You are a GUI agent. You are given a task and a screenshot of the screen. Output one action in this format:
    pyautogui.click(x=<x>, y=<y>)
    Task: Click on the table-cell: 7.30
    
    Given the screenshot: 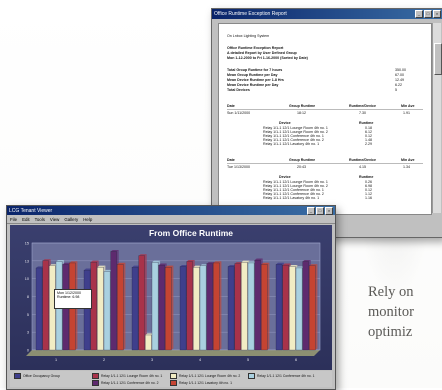 What is the action you would take?
    pyautogui.click(x=362, y=113)
    